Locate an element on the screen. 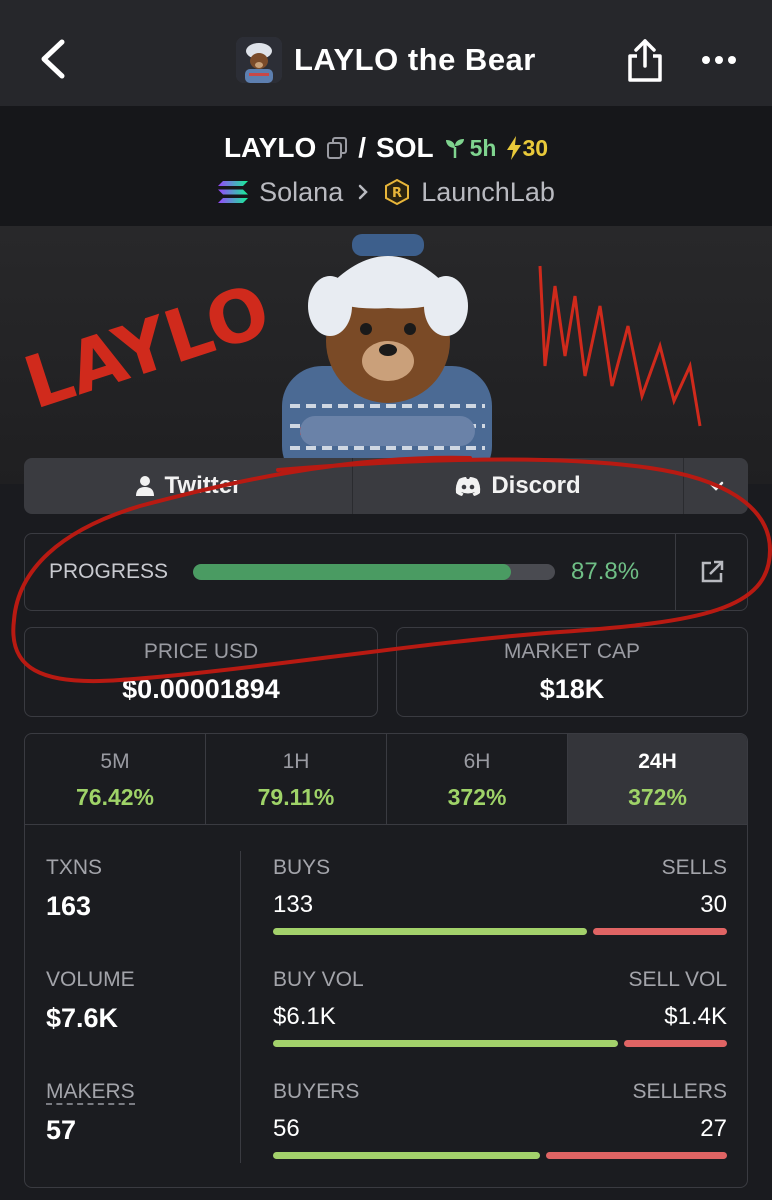  more-links-dropdown is located at coordinates (716, 486).